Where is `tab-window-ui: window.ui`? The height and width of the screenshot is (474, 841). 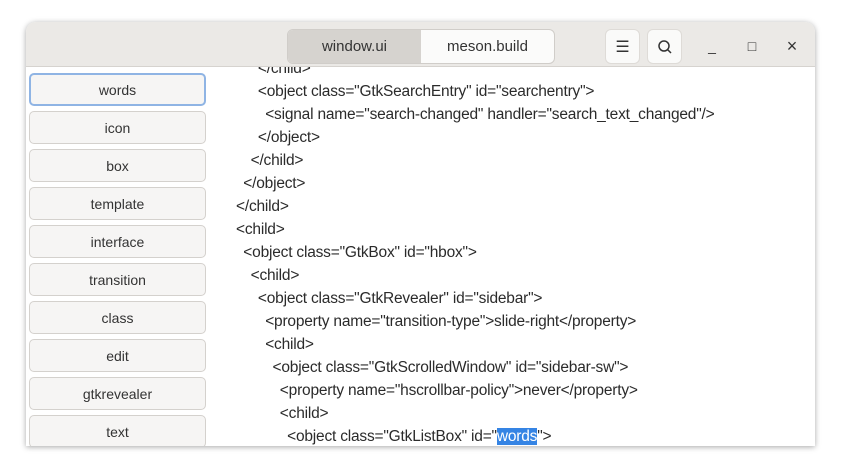 tab-window-ui: window.ui is located at coordinates (354, 46).